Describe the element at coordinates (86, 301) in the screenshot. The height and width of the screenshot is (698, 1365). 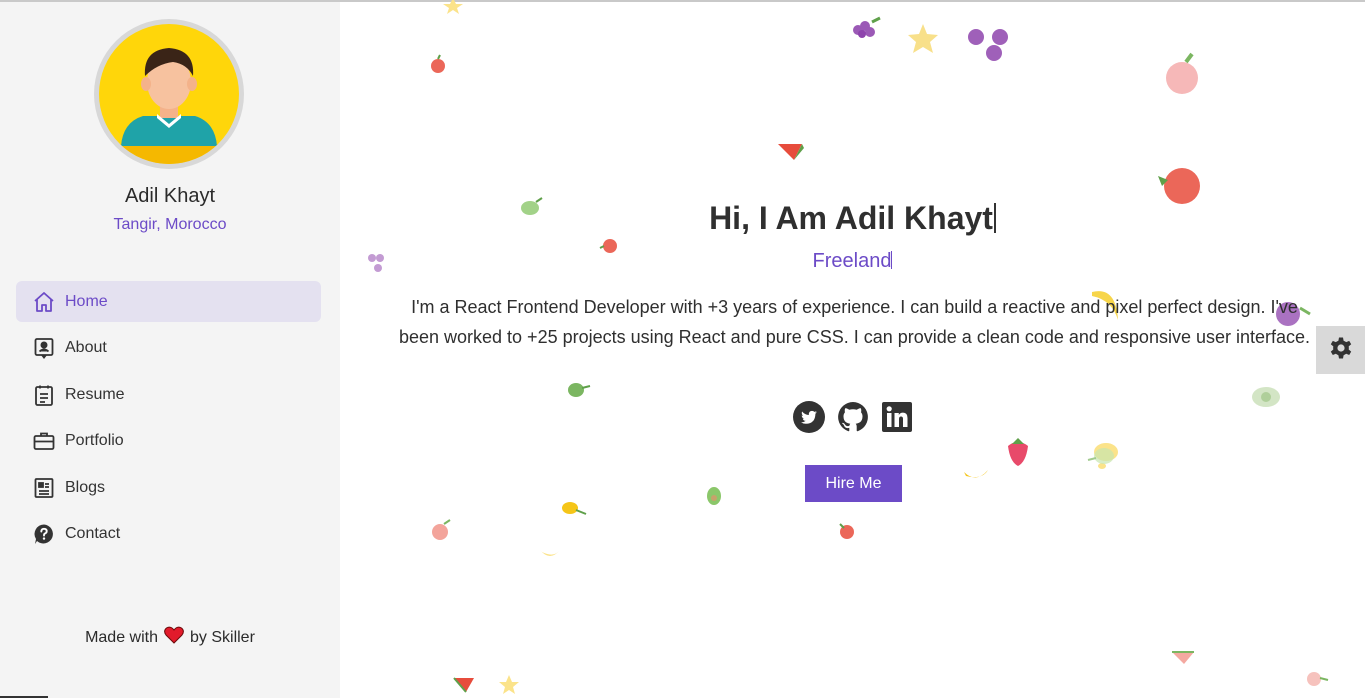
I see `sidebar-item-label: Home` at that location.